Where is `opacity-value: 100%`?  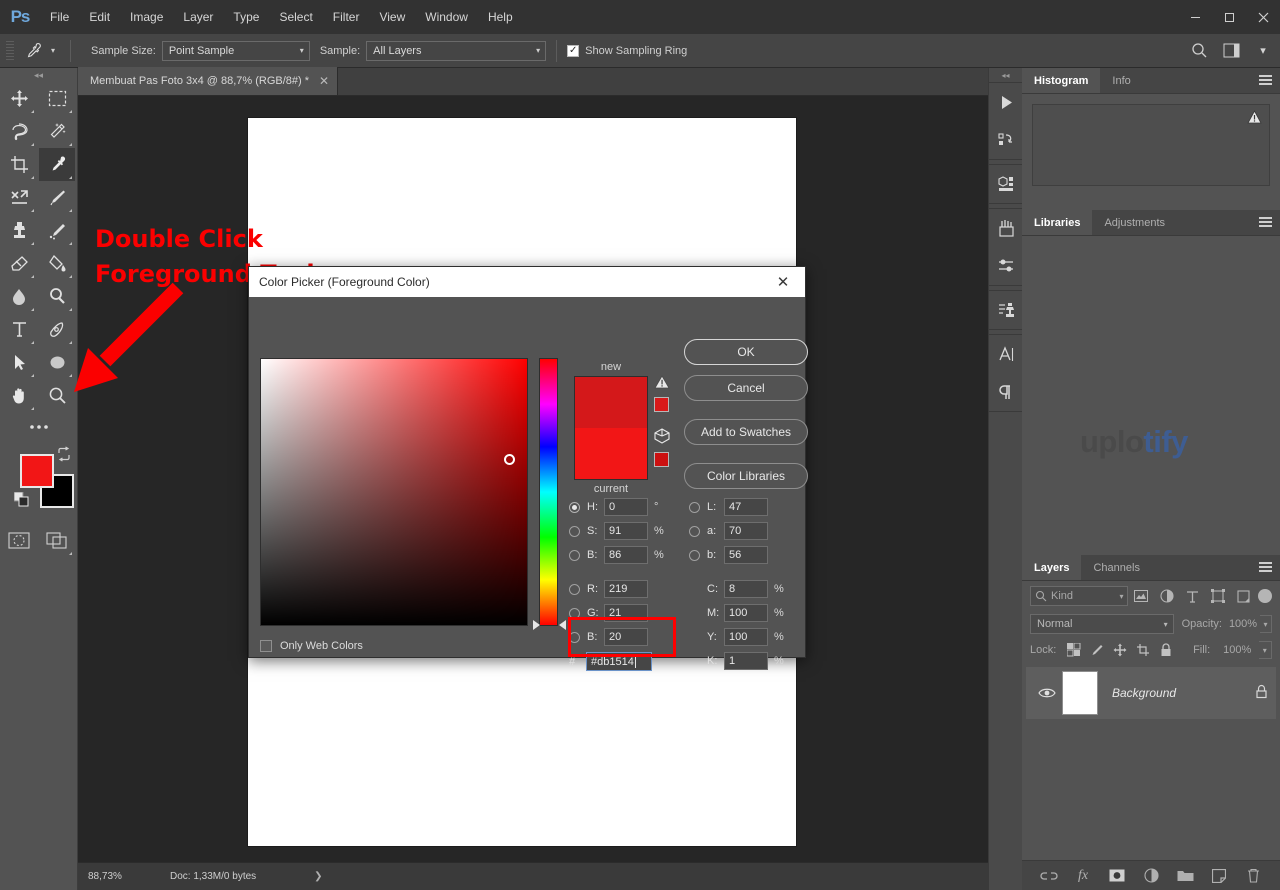 opacity-value: 100% is located at coordinates (1243, 624).